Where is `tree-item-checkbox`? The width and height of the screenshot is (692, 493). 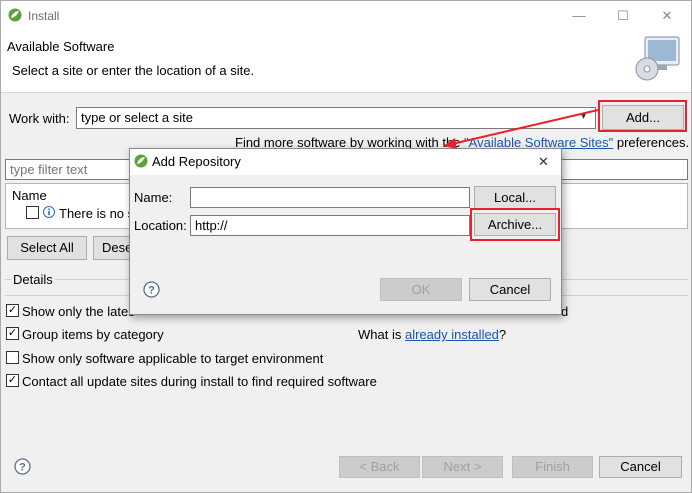
tree-item-checkbox is located at coordinates (32, 212).